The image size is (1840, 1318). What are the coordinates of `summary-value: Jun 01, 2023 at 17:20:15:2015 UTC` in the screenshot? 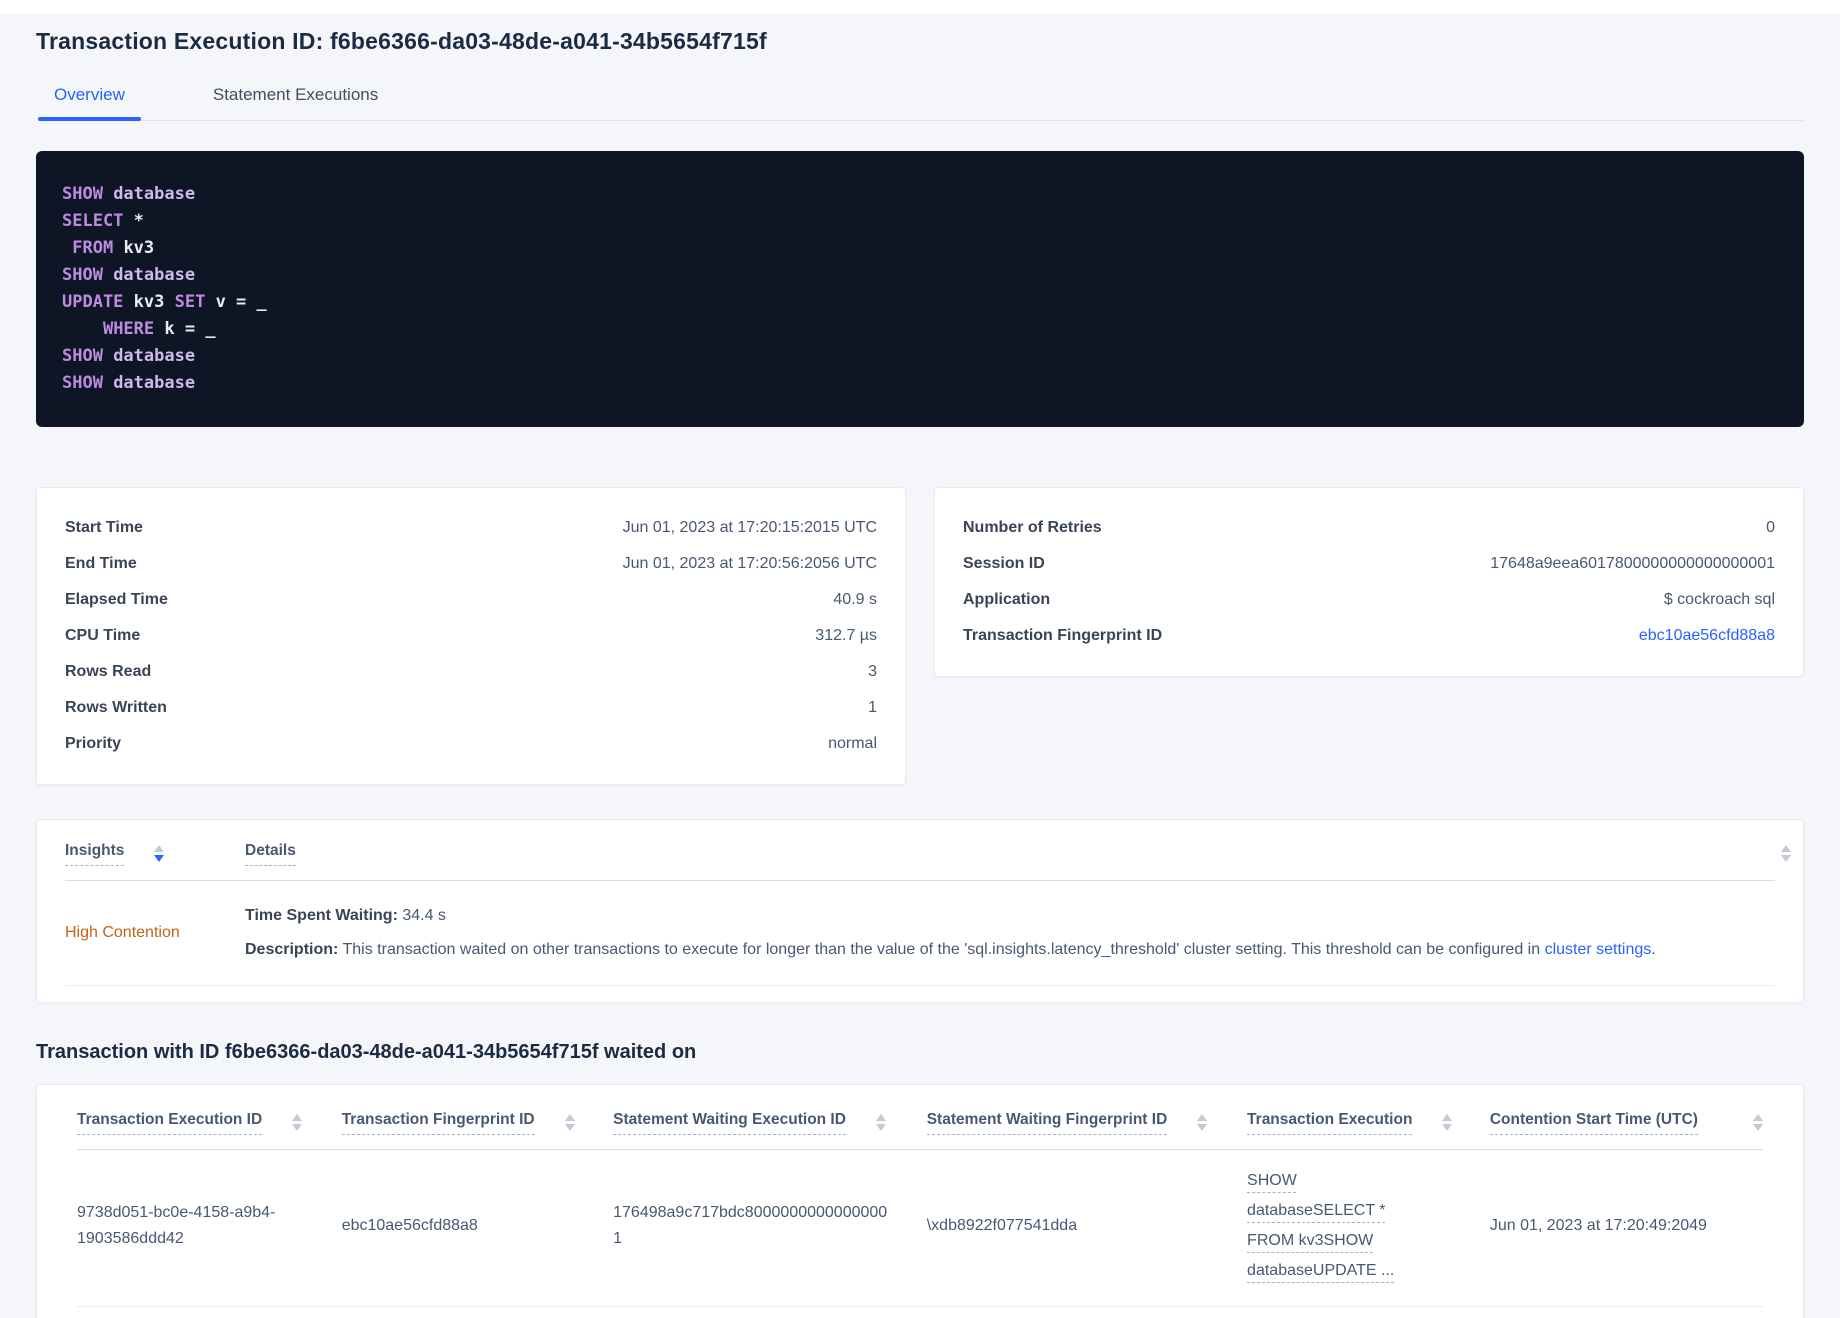 It's located at (749, 527).